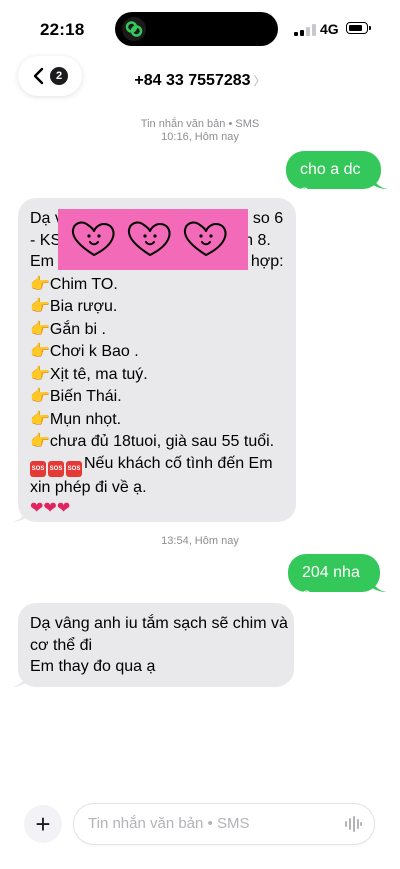  I want to click on sms-label-text: Tin nhắn văn bản • SMS, so click(200, 124).